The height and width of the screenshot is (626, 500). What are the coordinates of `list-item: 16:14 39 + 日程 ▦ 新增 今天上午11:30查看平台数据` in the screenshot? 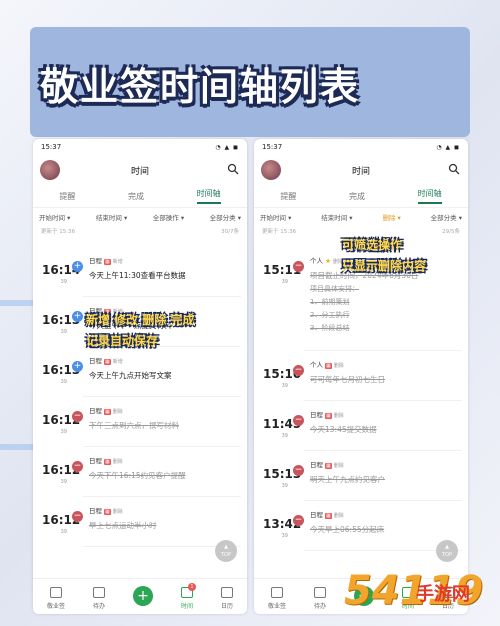 It's located at (140, 272).